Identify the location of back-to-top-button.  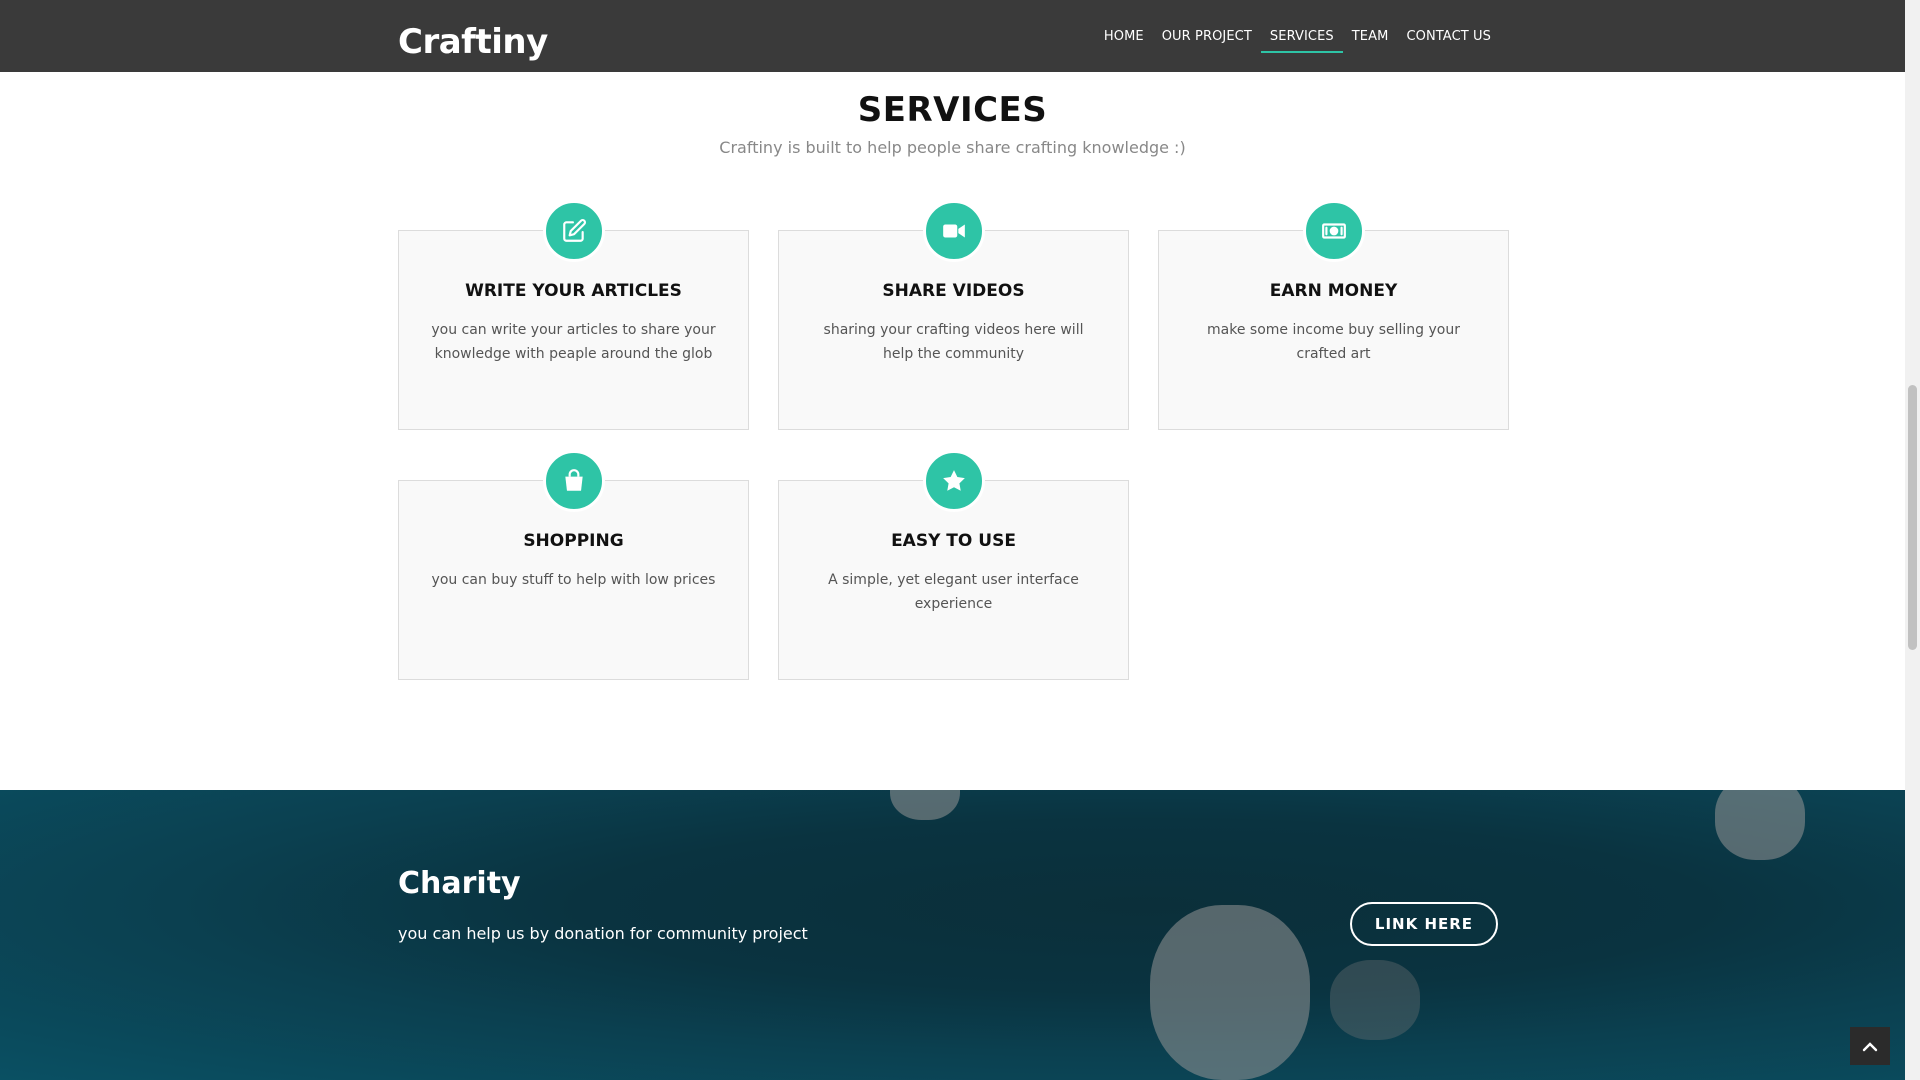
(1870, 1046).